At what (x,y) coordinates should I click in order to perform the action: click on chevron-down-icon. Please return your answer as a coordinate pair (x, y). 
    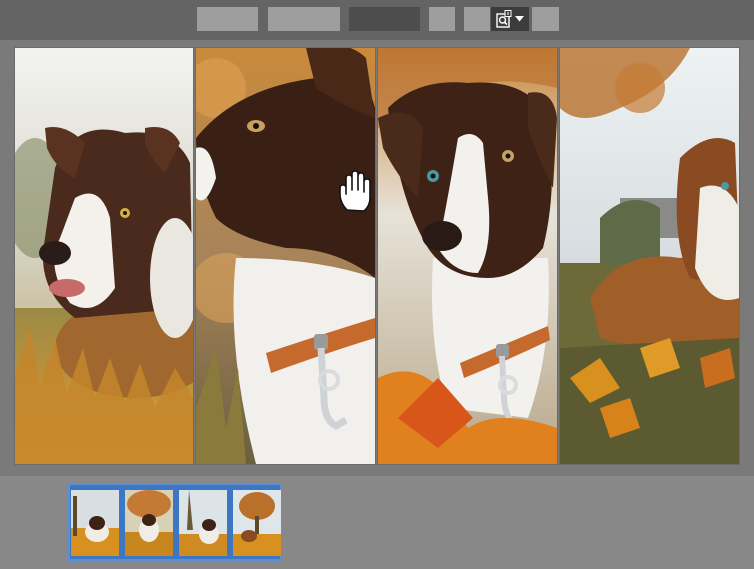
    Looking at the image, I should click on (519, 19).